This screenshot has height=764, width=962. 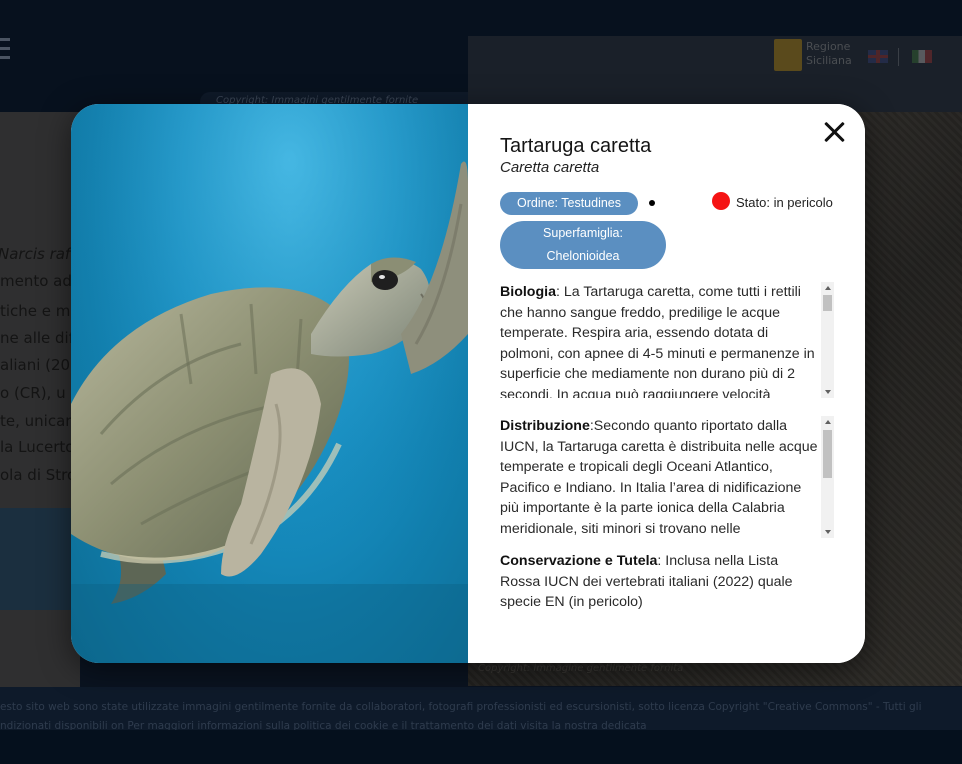 I want to click on background-thumbnail, so click(x=36, y=559).